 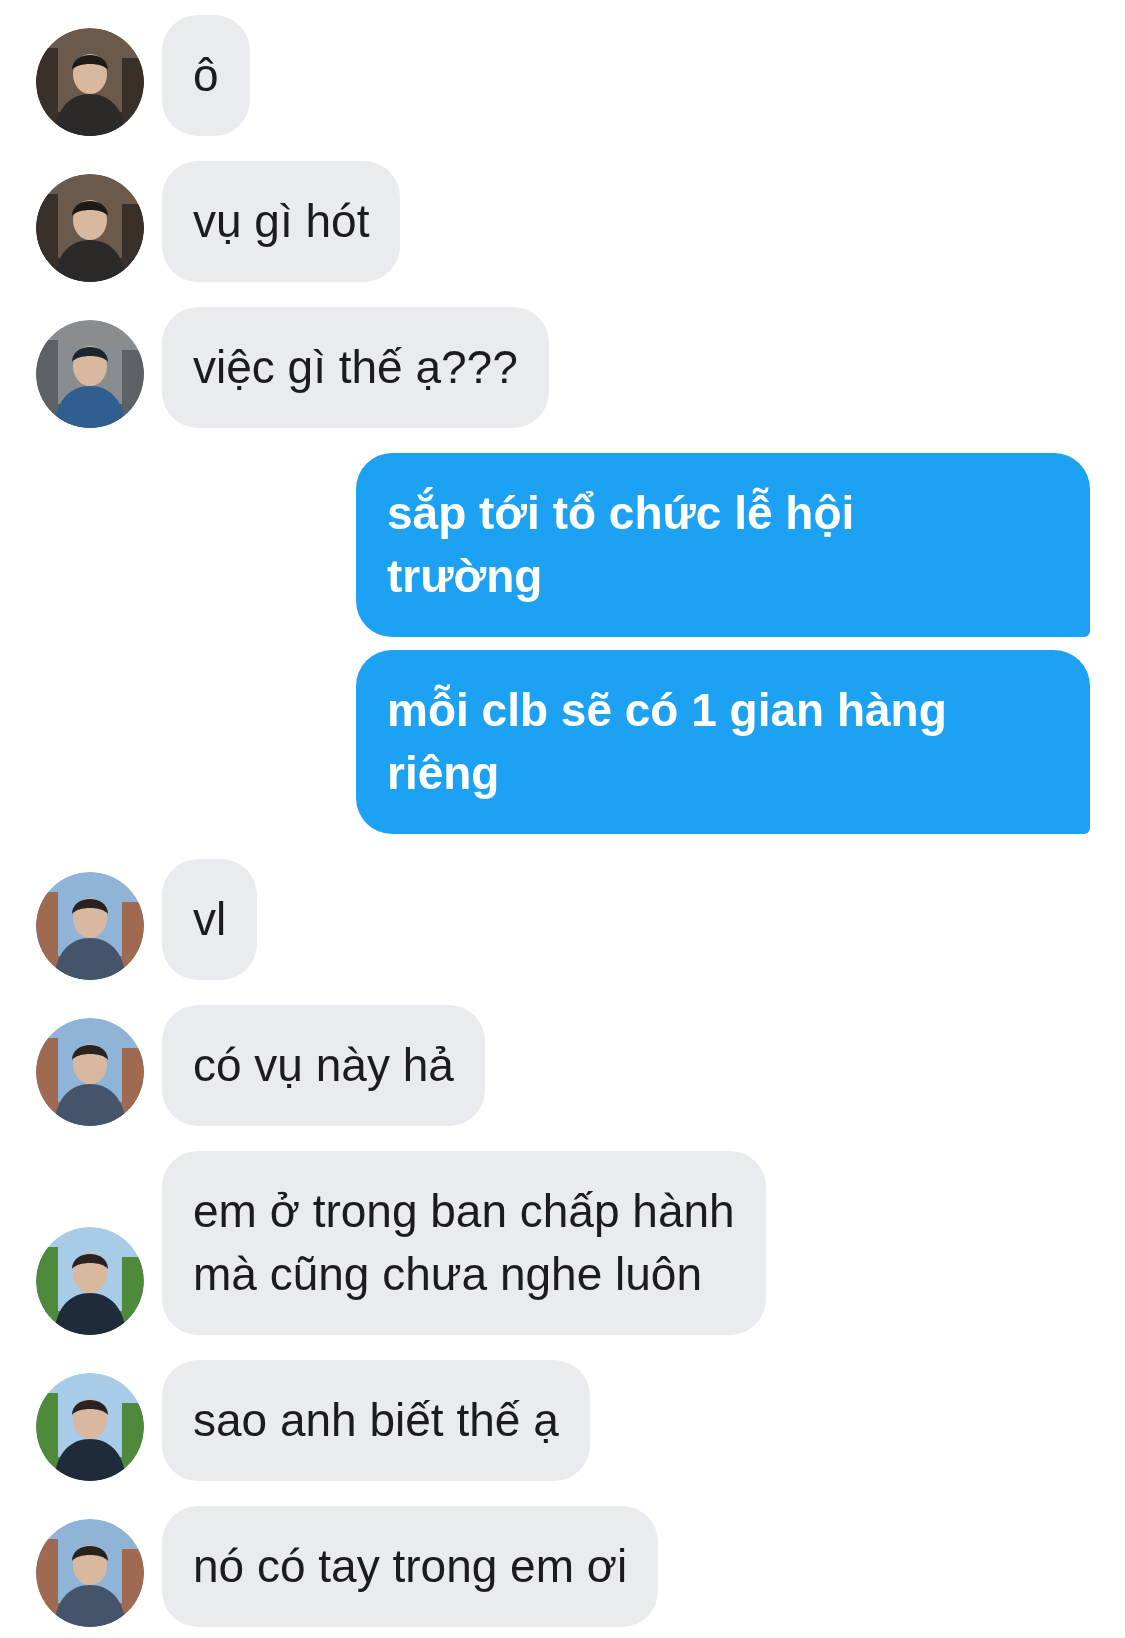 I want to click on message-bubble: ô, so click(x=206, y=75).